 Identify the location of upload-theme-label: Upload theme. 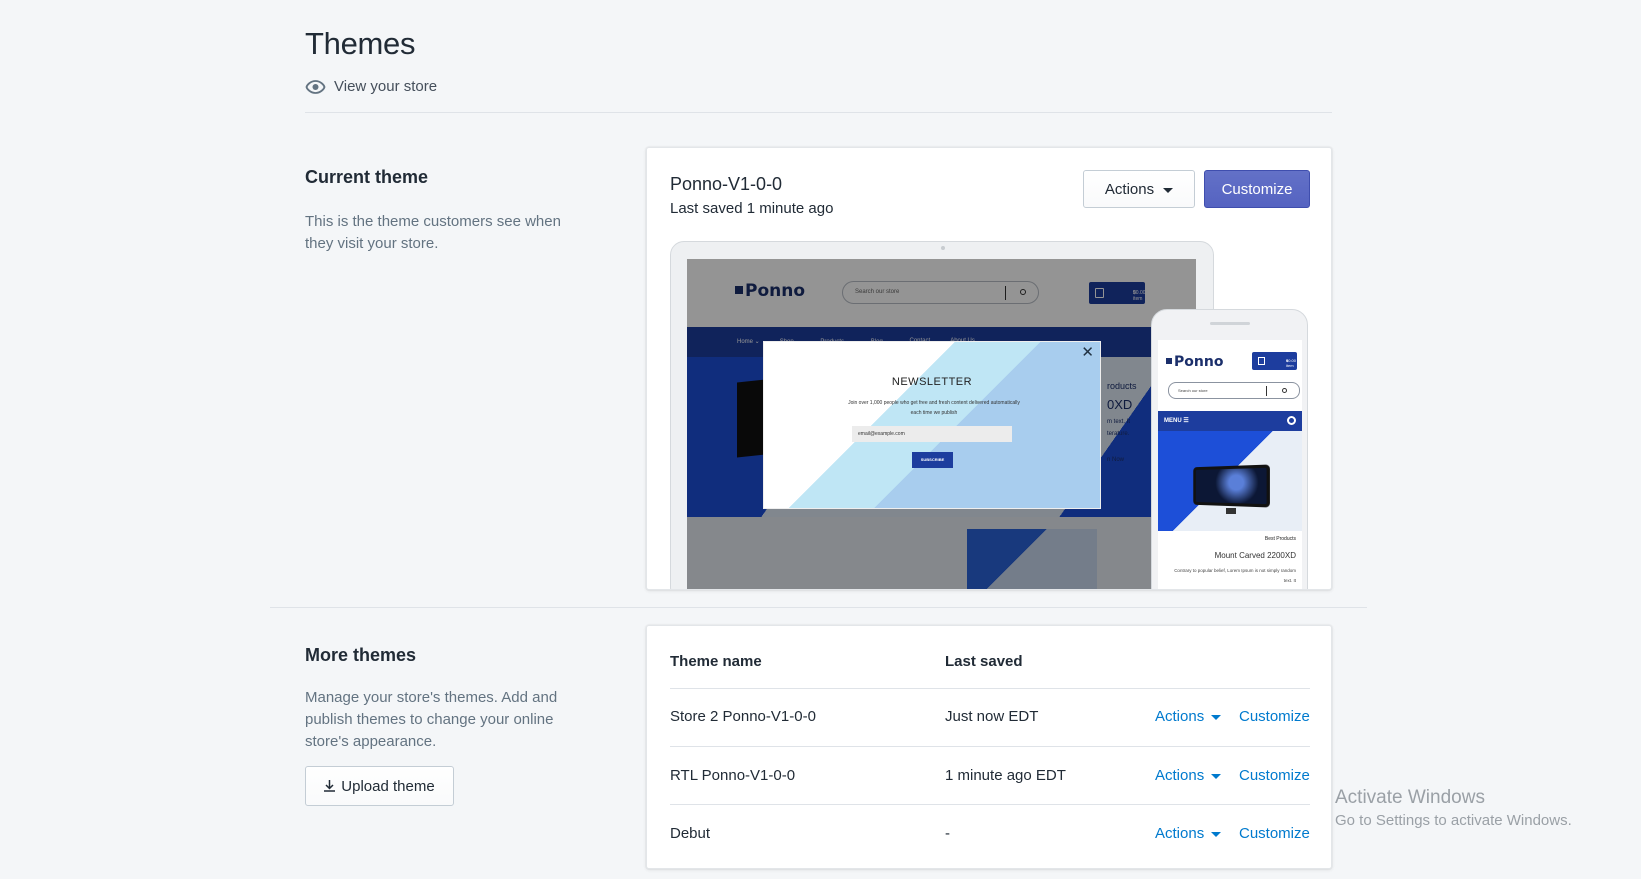
(388, 786).